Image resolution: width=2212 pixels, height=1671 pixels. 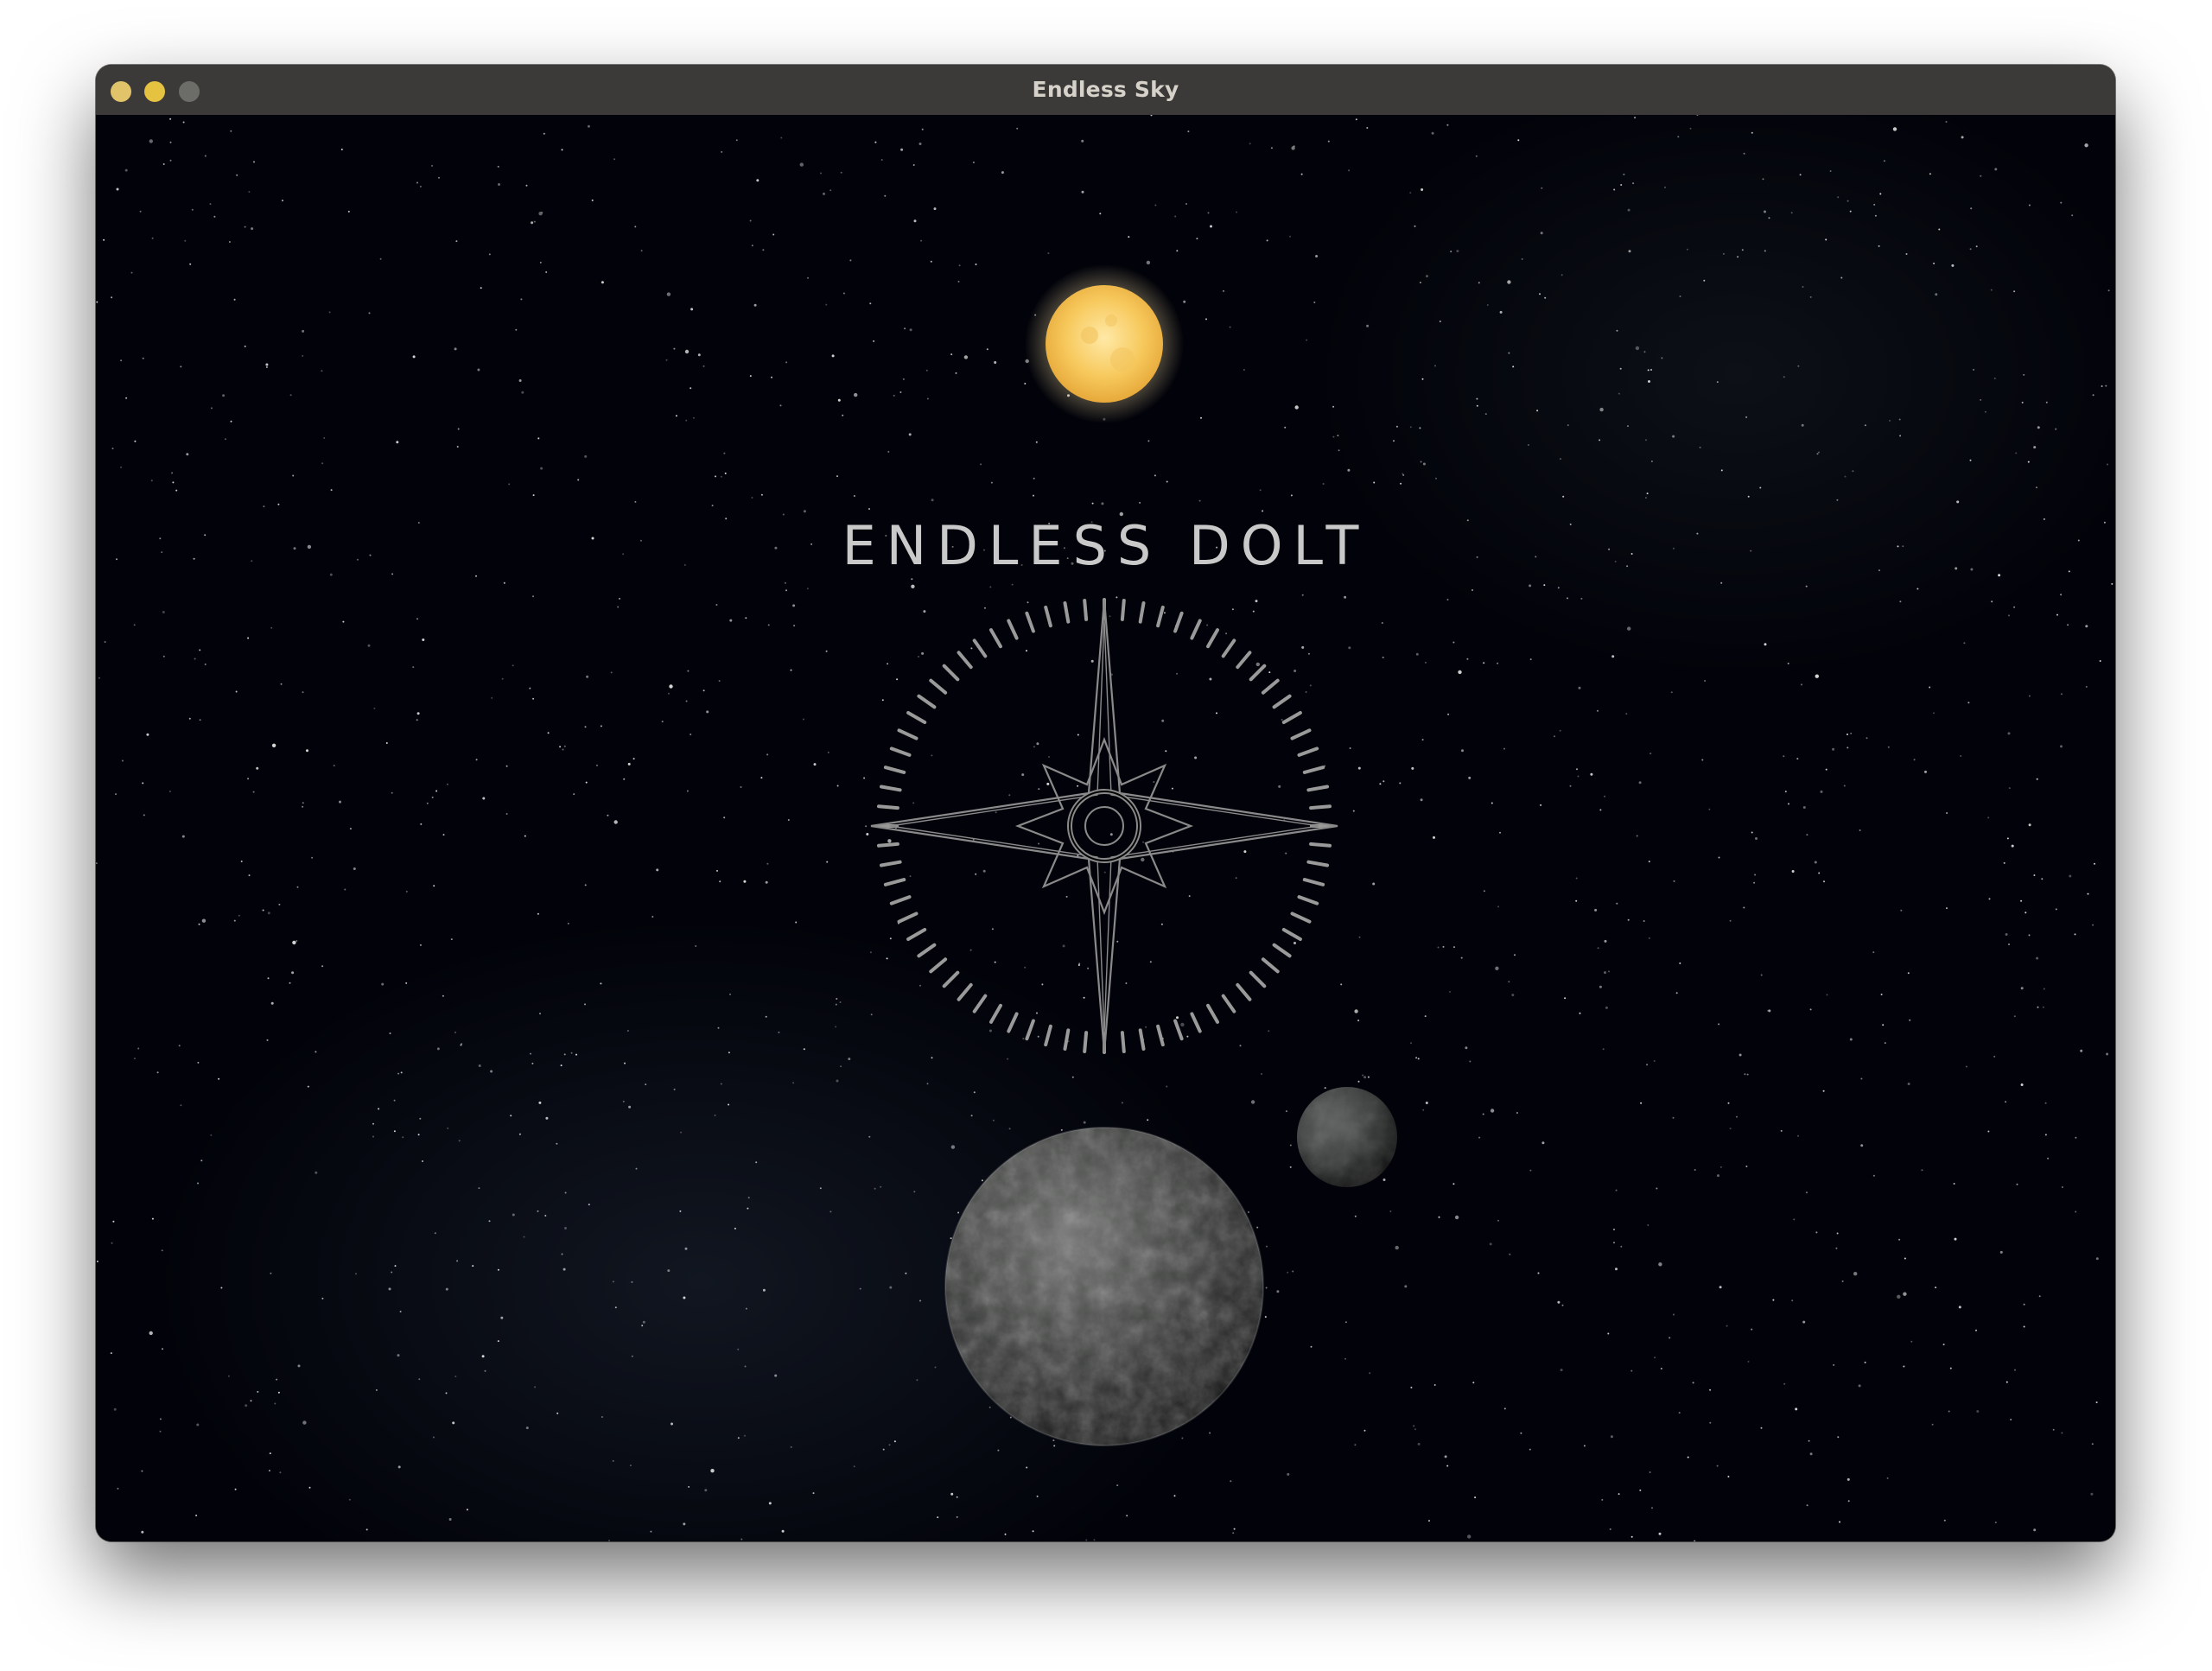 What do you see at coordinates (1106, 545) in the screenshot?
I see `game-logo-title: ENDLESS DOLT` at bounding box center [1106, 545].